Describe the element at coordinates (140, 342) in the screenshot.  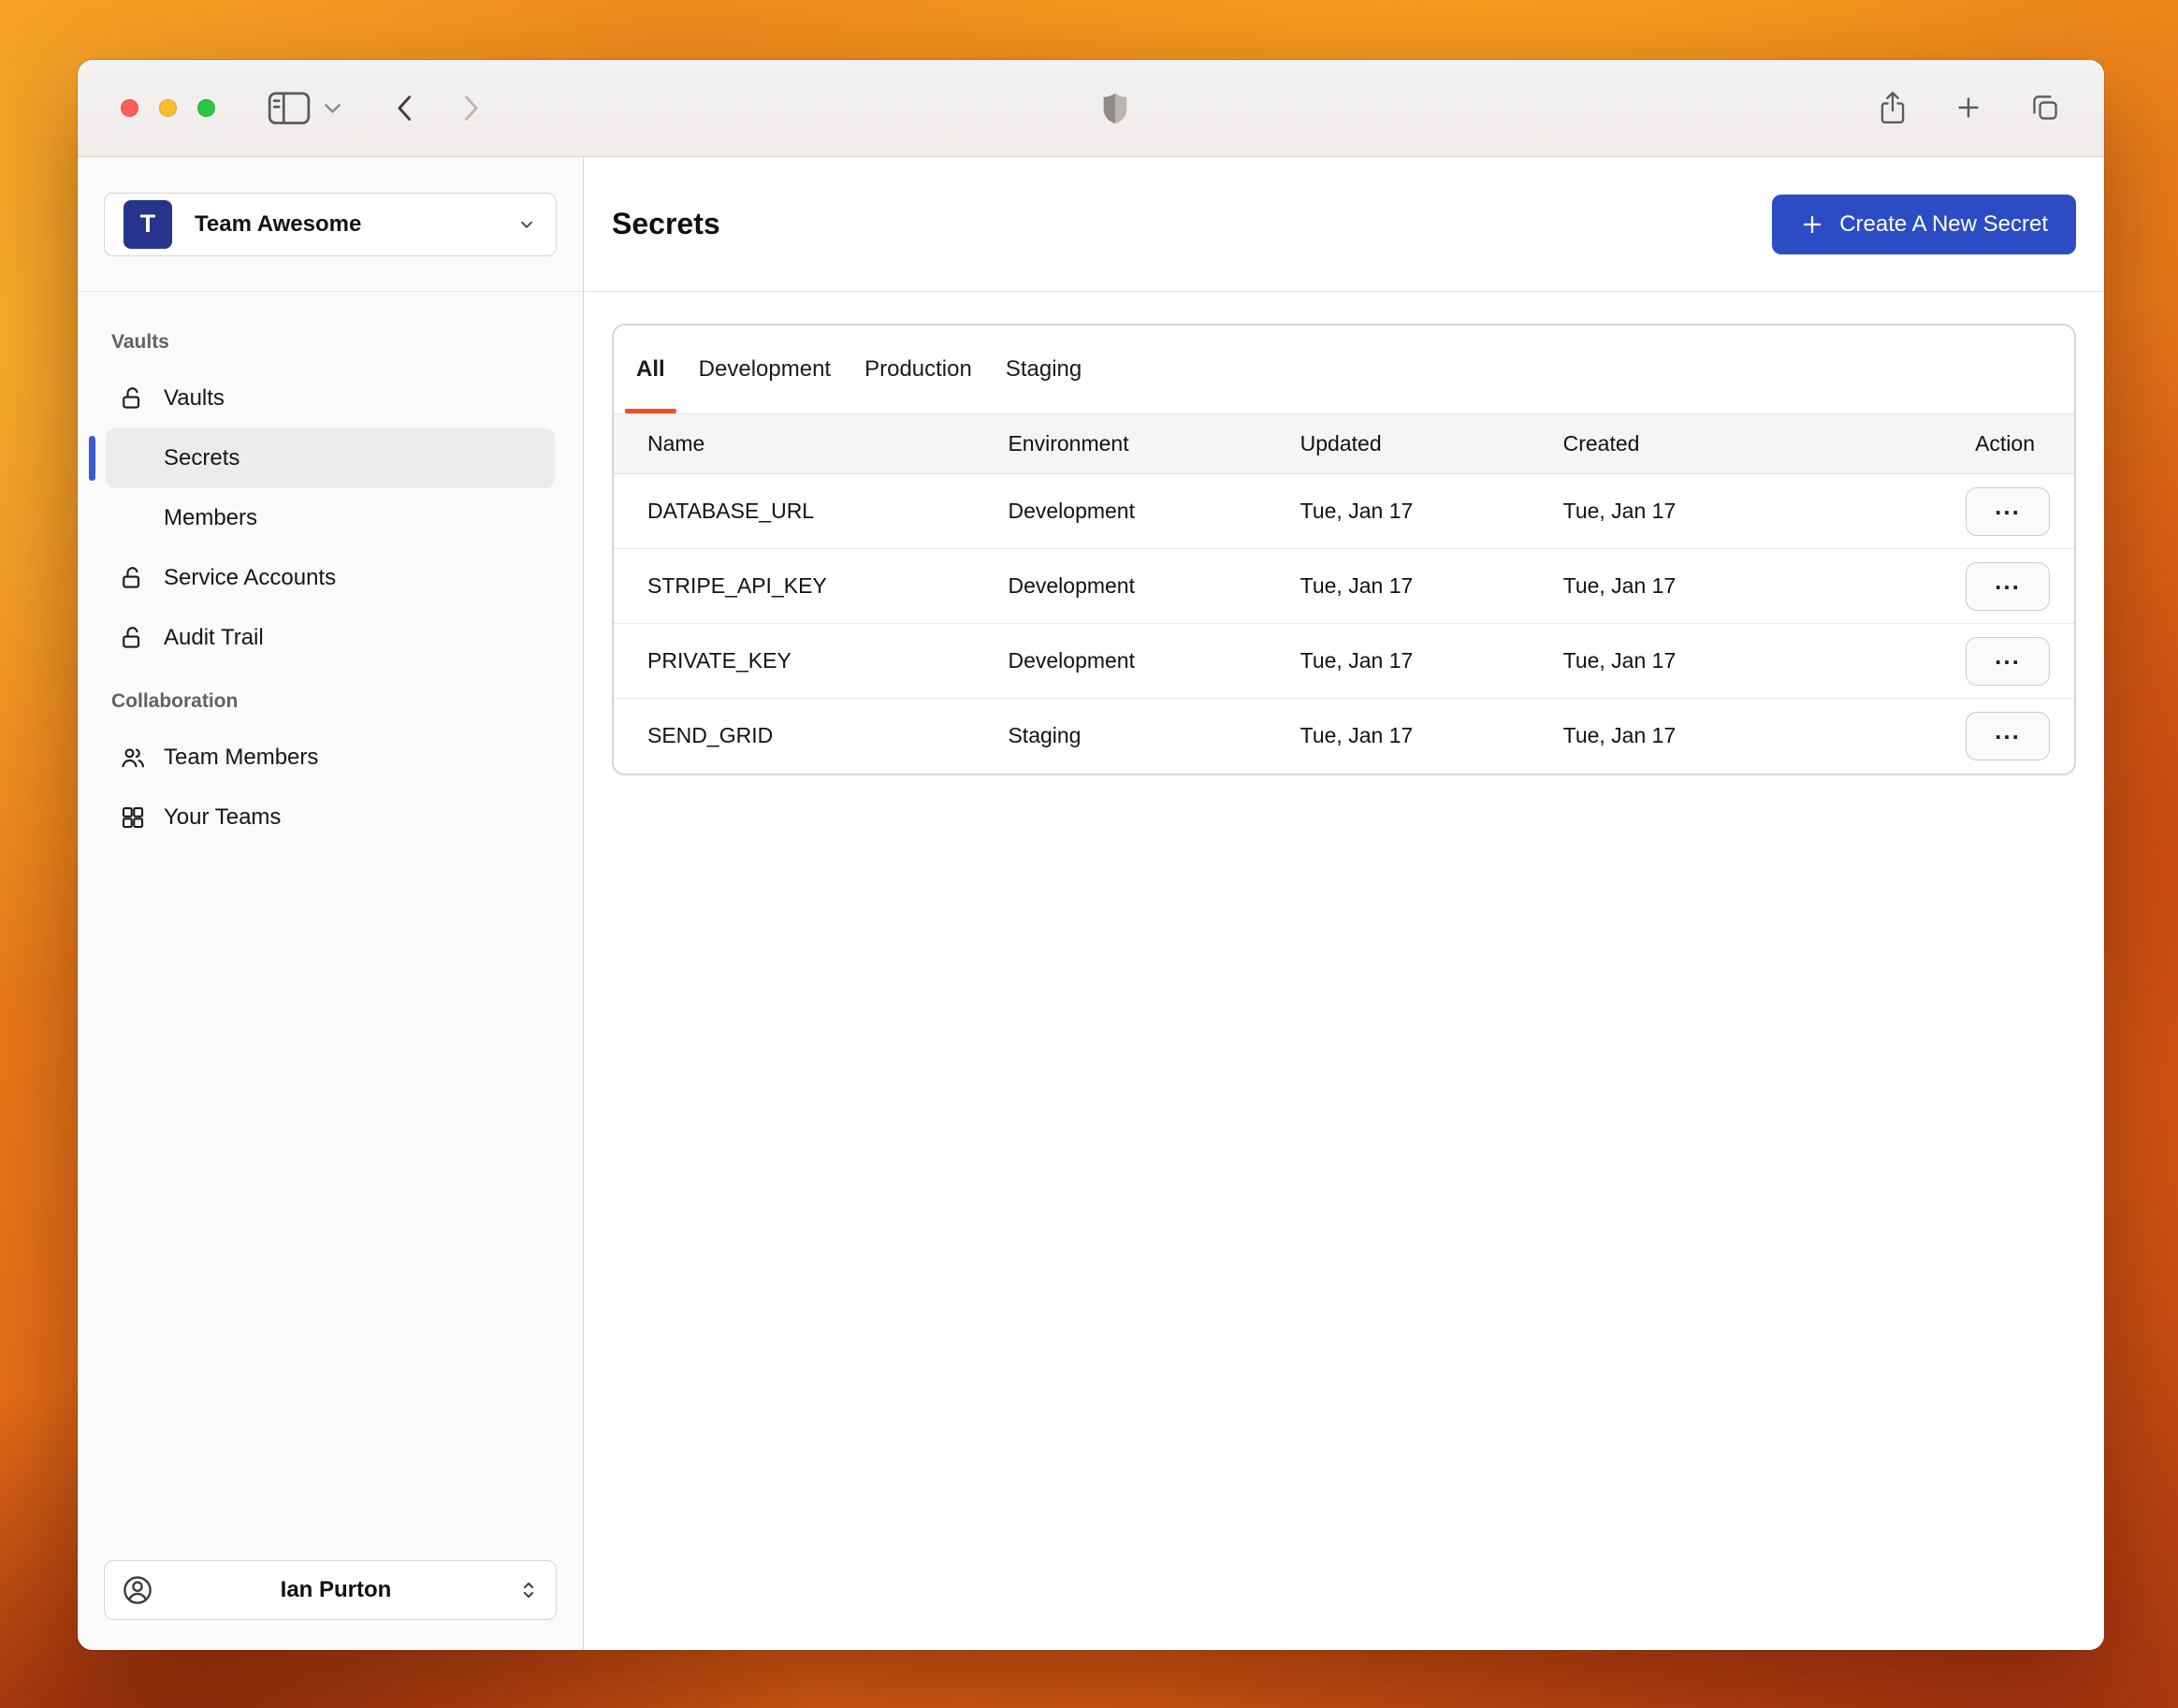
I see `section-label-vaults: Vaults` at that location.